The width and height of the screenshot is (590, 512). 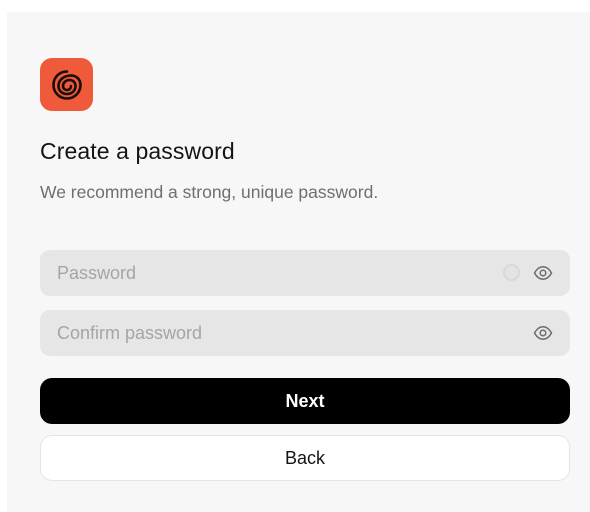 I want to click on spiral-logo-icon, so click(x=66, y=84).